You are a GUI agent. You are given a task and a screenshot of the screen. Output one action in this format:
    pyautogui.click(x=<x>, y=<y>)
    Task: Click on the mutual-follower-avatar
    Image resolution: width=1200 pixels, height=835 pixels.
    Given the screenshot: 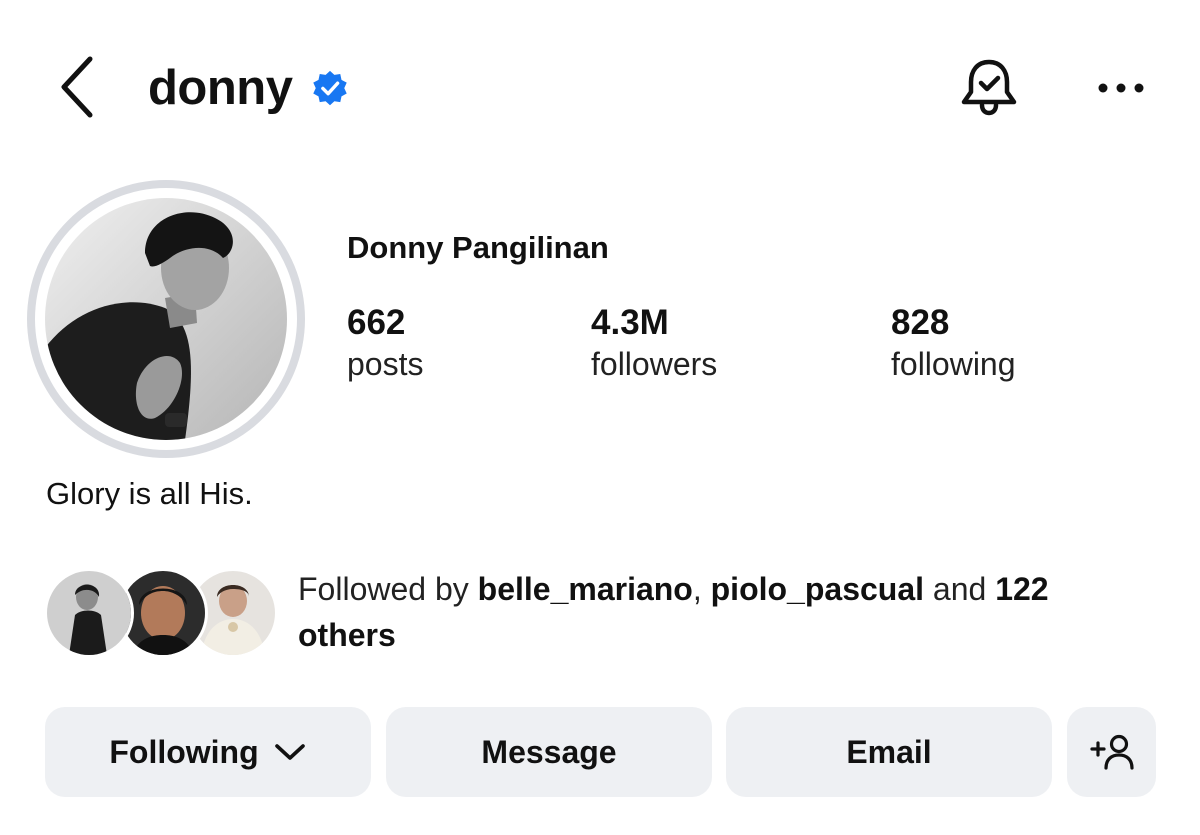 What is the action you would take?
    pyautogui.click(x=89, y=613)
    